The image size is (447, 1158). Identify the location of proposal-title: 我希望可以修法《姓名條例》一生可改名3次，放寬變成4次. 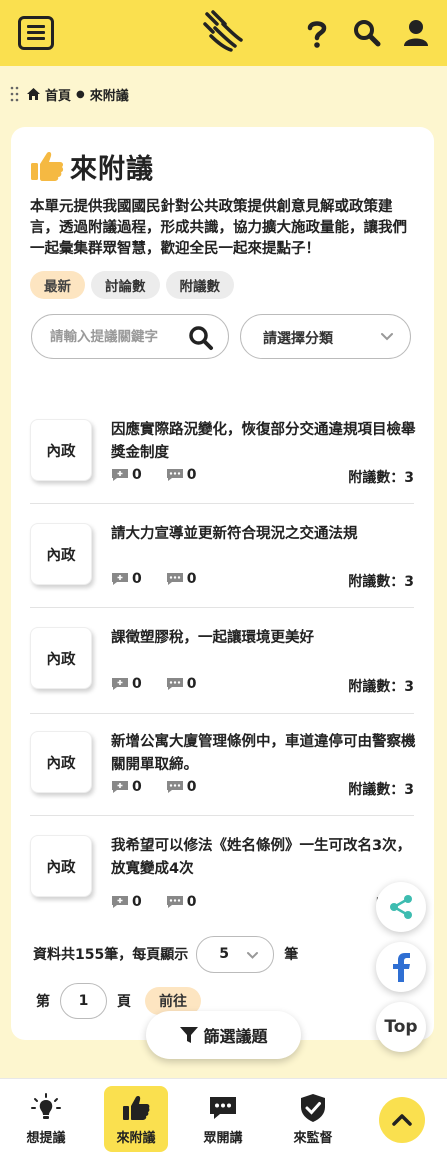
(263, 858).